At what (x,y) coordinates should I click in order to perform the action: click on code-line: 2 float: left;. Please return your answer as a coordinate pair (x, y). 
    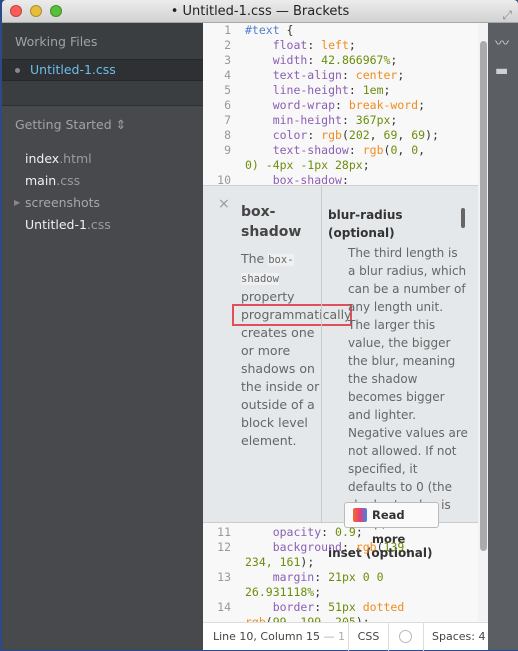
    Looking at the image, I should click on (340, 45).